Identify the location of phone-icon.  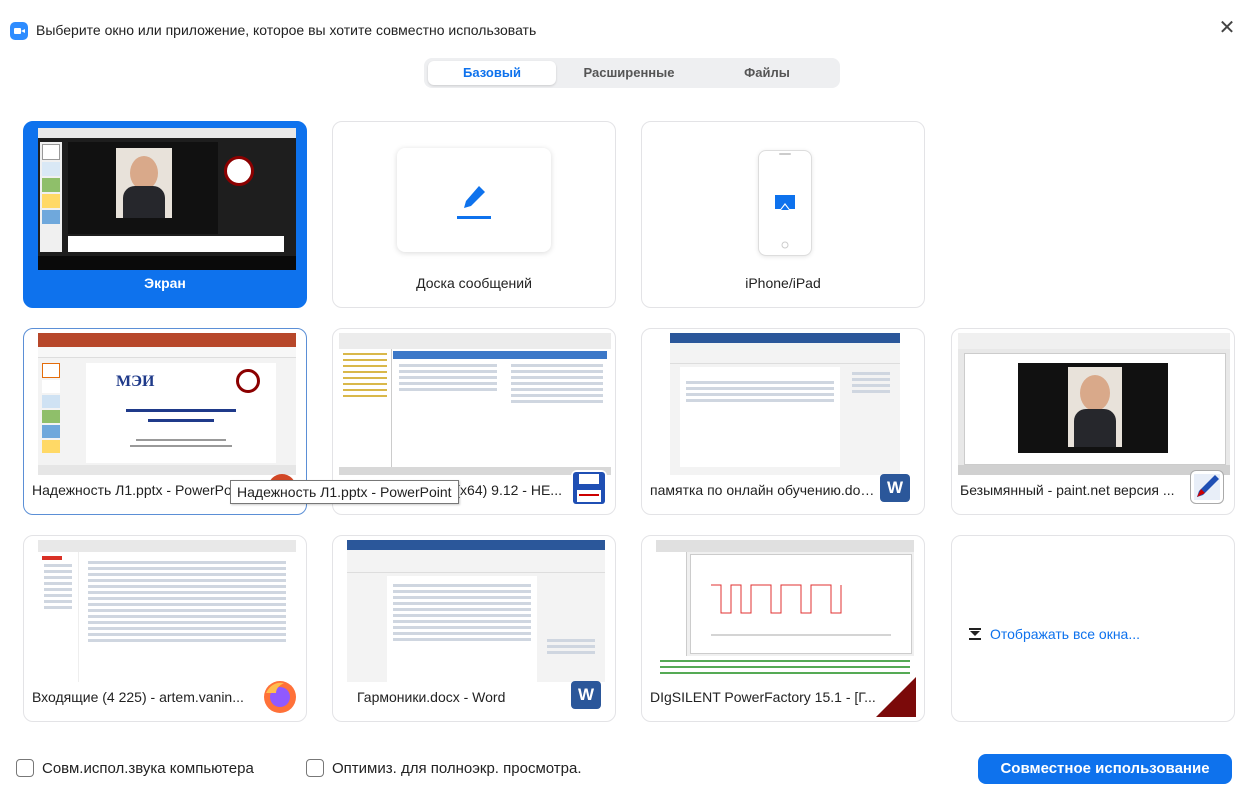
(785, 203).